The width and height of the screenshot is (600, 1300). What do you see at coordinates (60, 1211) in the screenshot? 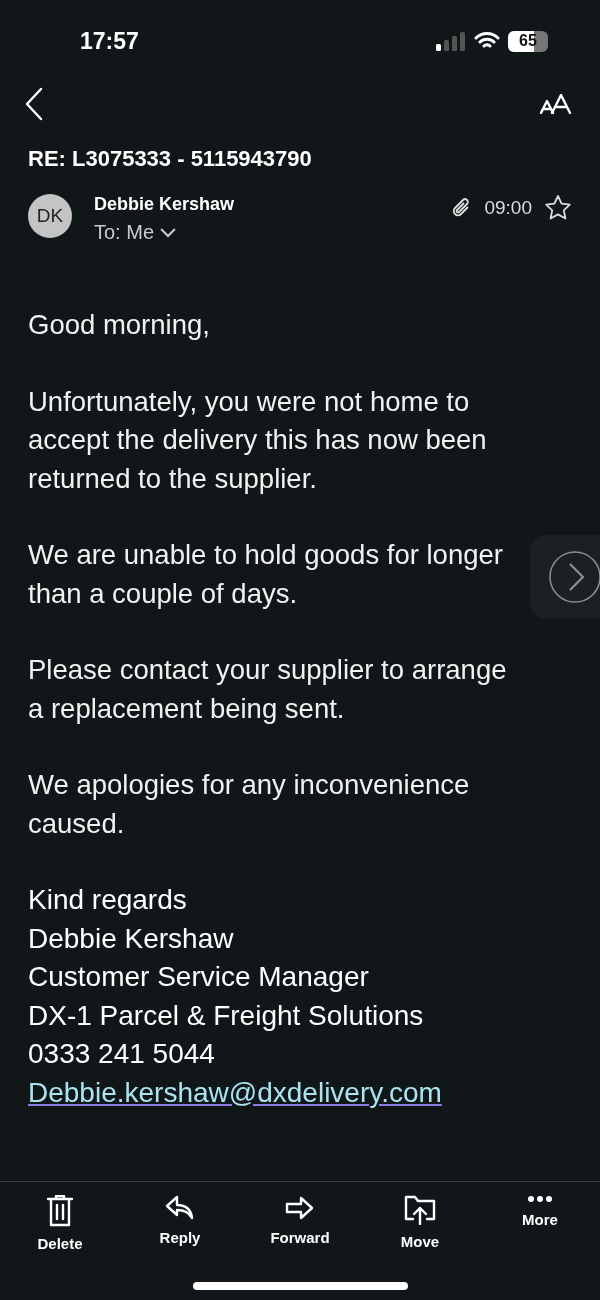
I see `trash-icon` at bounding box center [60, 1211].